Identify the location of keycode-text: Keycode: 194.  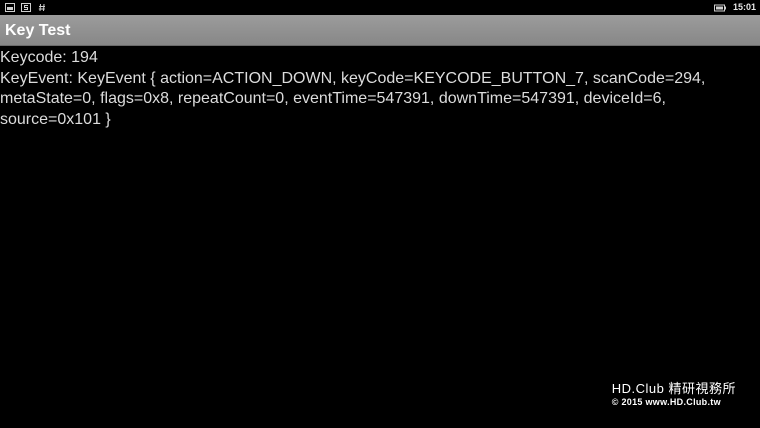
(49, 57).